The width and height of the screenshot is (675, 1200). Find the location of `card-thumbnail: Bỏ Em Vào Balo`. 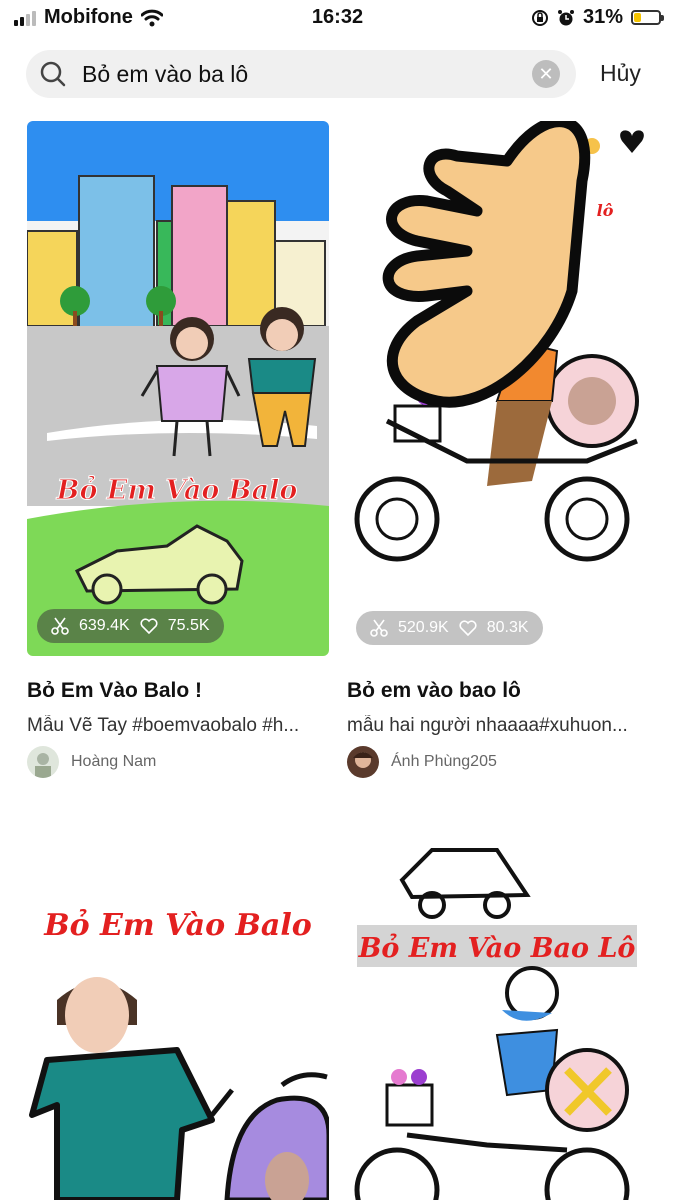

card-thumbnail: Bỏ Em Vào Balo is located at coordinates (178, 1007).